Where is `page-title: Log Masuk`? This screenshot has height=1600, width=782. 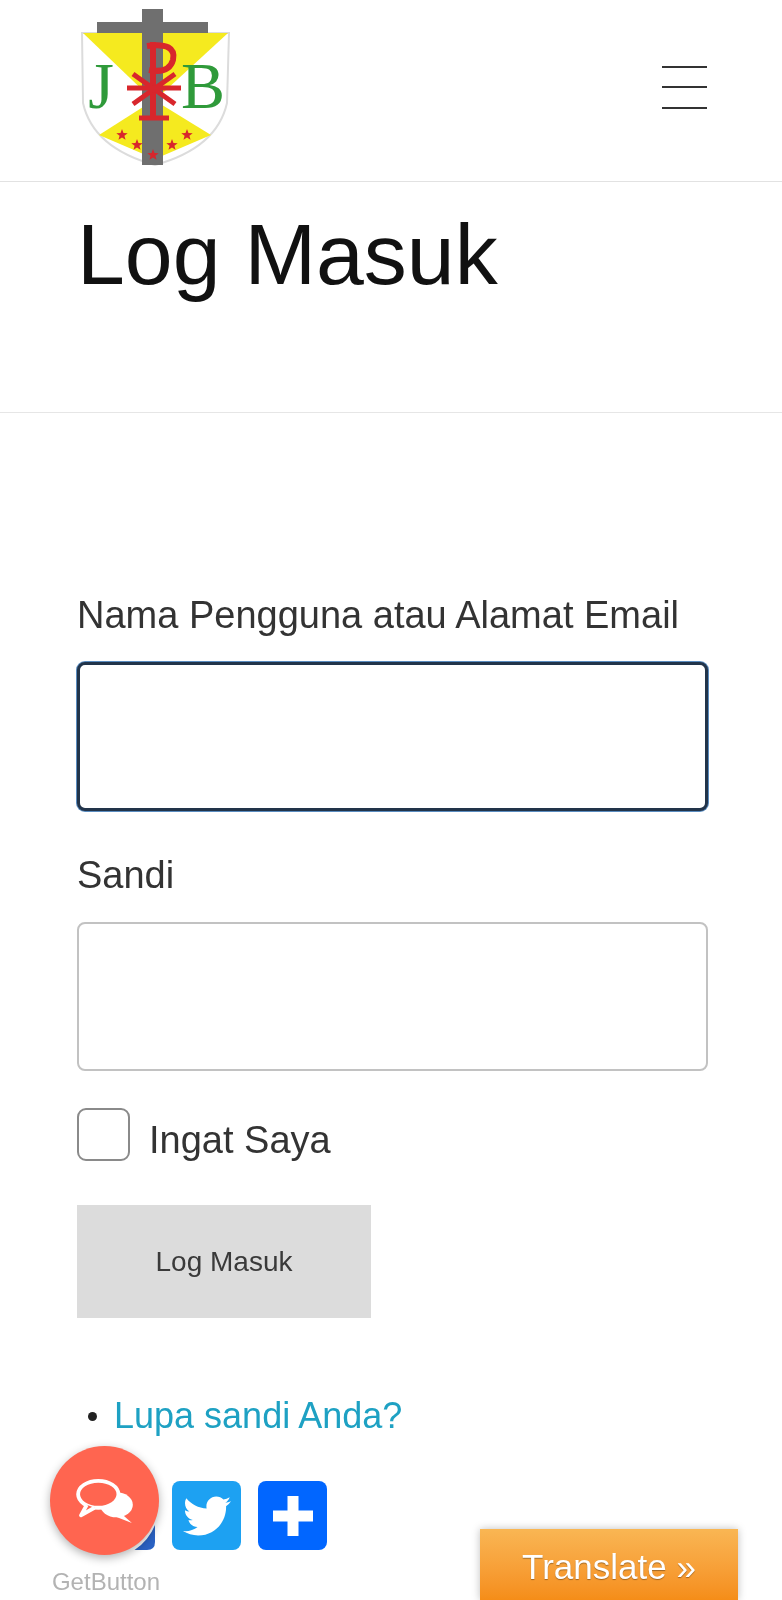 page-title: Log Masuk is located at coordinates (287, 254).